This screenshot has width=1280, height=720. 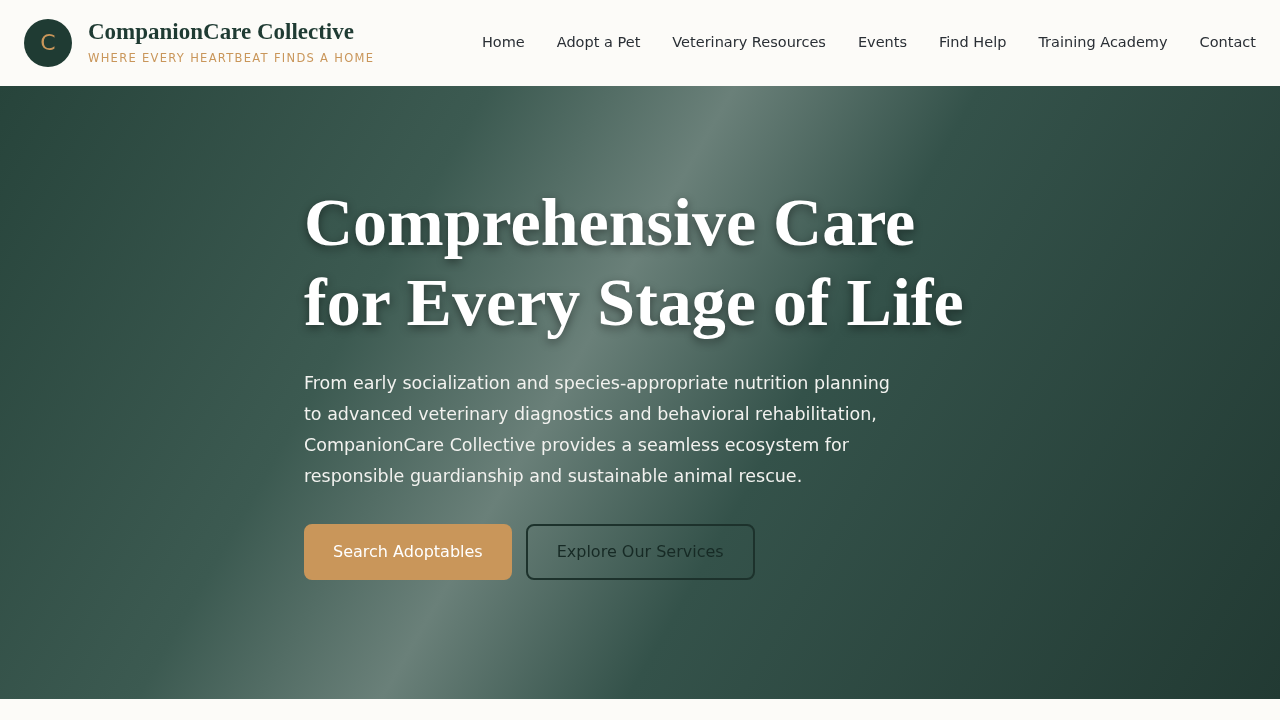 I want to click on nav-link: Contact, so click(x=1227, y=43).